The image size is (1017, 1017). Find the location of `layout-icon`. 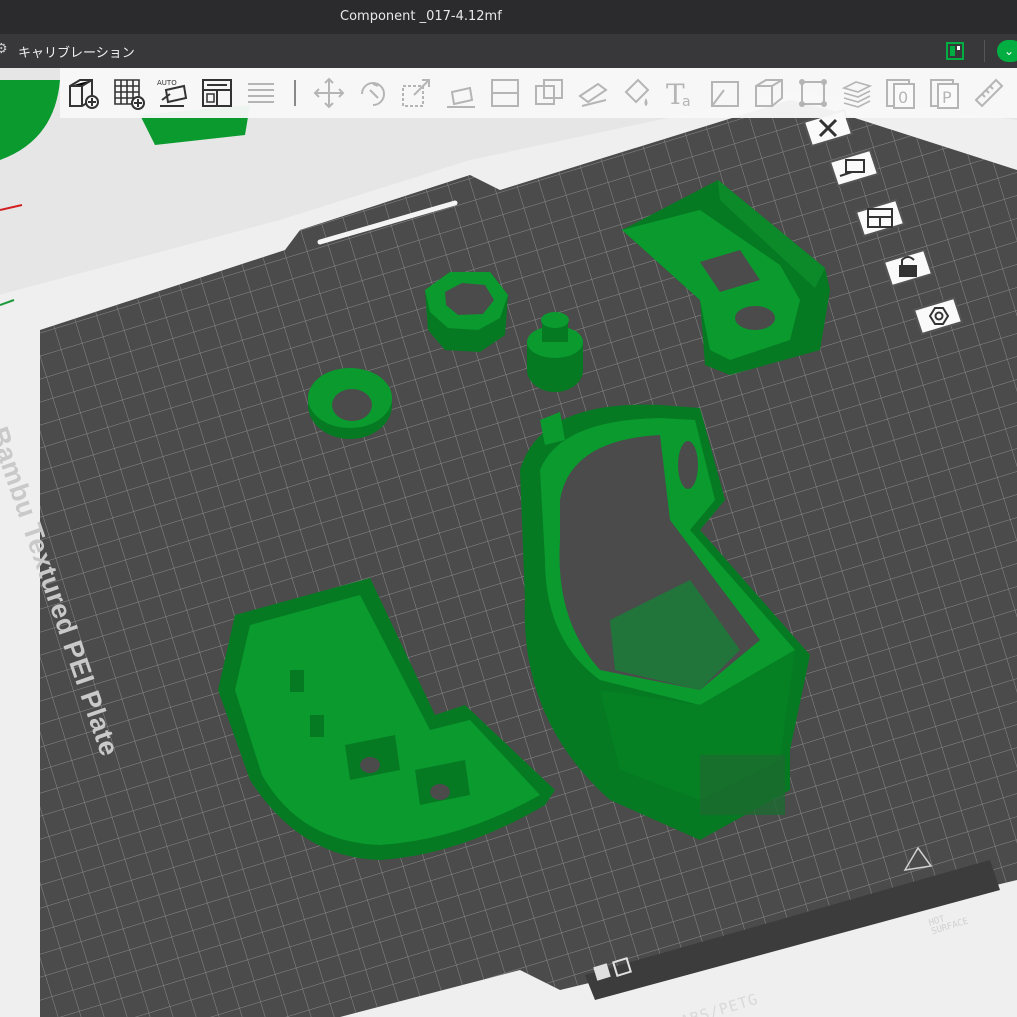

layout-icon is located at coordinates (955, 51).